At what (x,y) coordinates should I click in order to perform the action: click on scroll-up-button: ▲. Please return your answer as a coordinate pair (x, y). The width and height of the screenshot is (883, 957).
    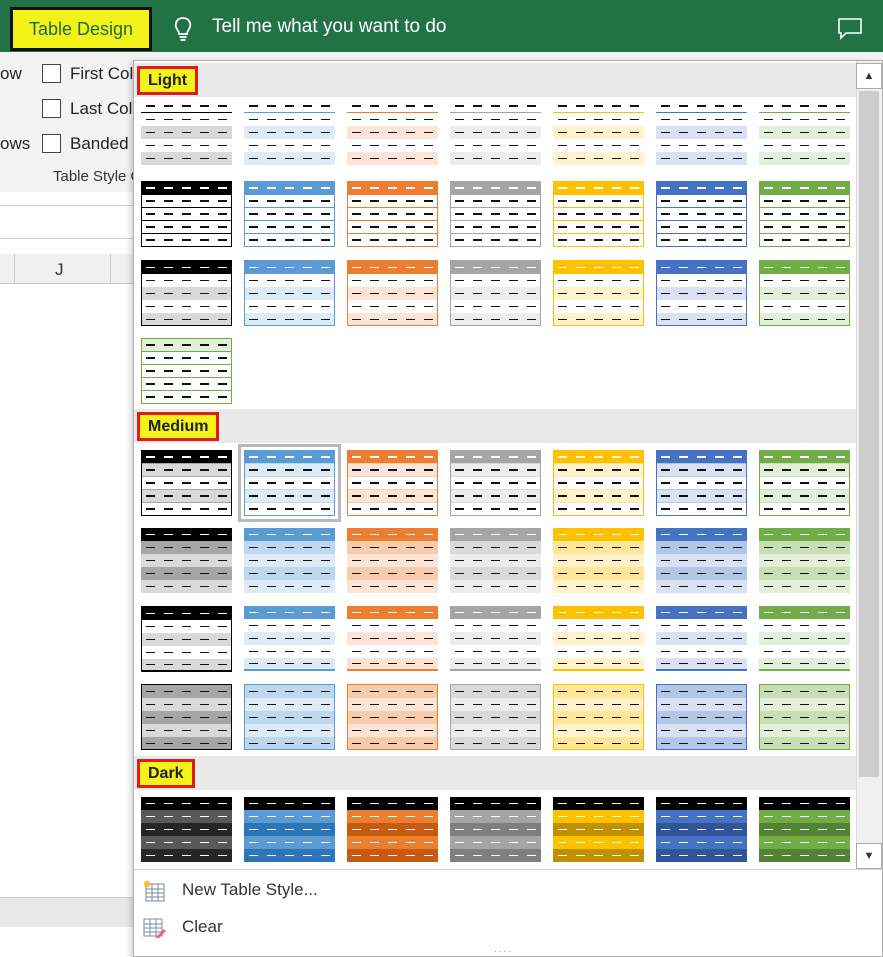
    Looking at the image, I should click on (869, 76).